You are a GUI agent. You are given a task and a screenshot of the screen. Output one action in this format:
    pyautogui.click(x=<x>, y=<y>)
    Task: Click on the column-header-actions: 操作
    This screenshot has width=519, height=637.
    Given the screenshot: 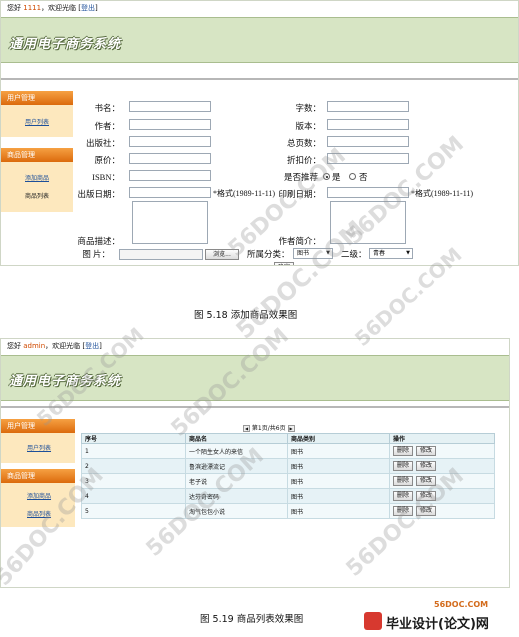 What is the action you would take?
    pyautogui.click(x=442, y=438)
    